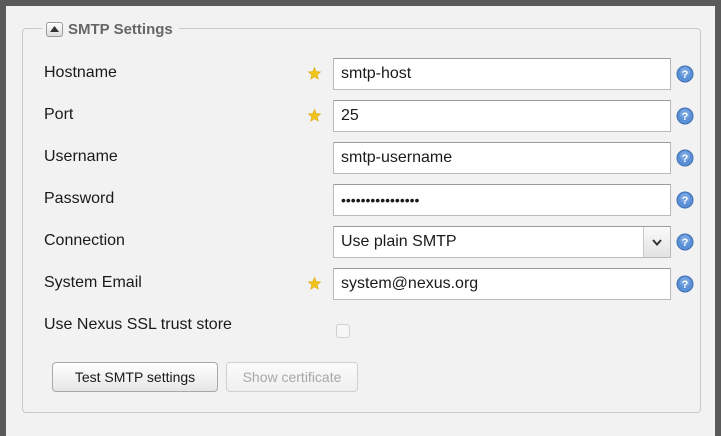 This screenshot has height=436, width=721. I want to click on password-input, so click(502, 200).